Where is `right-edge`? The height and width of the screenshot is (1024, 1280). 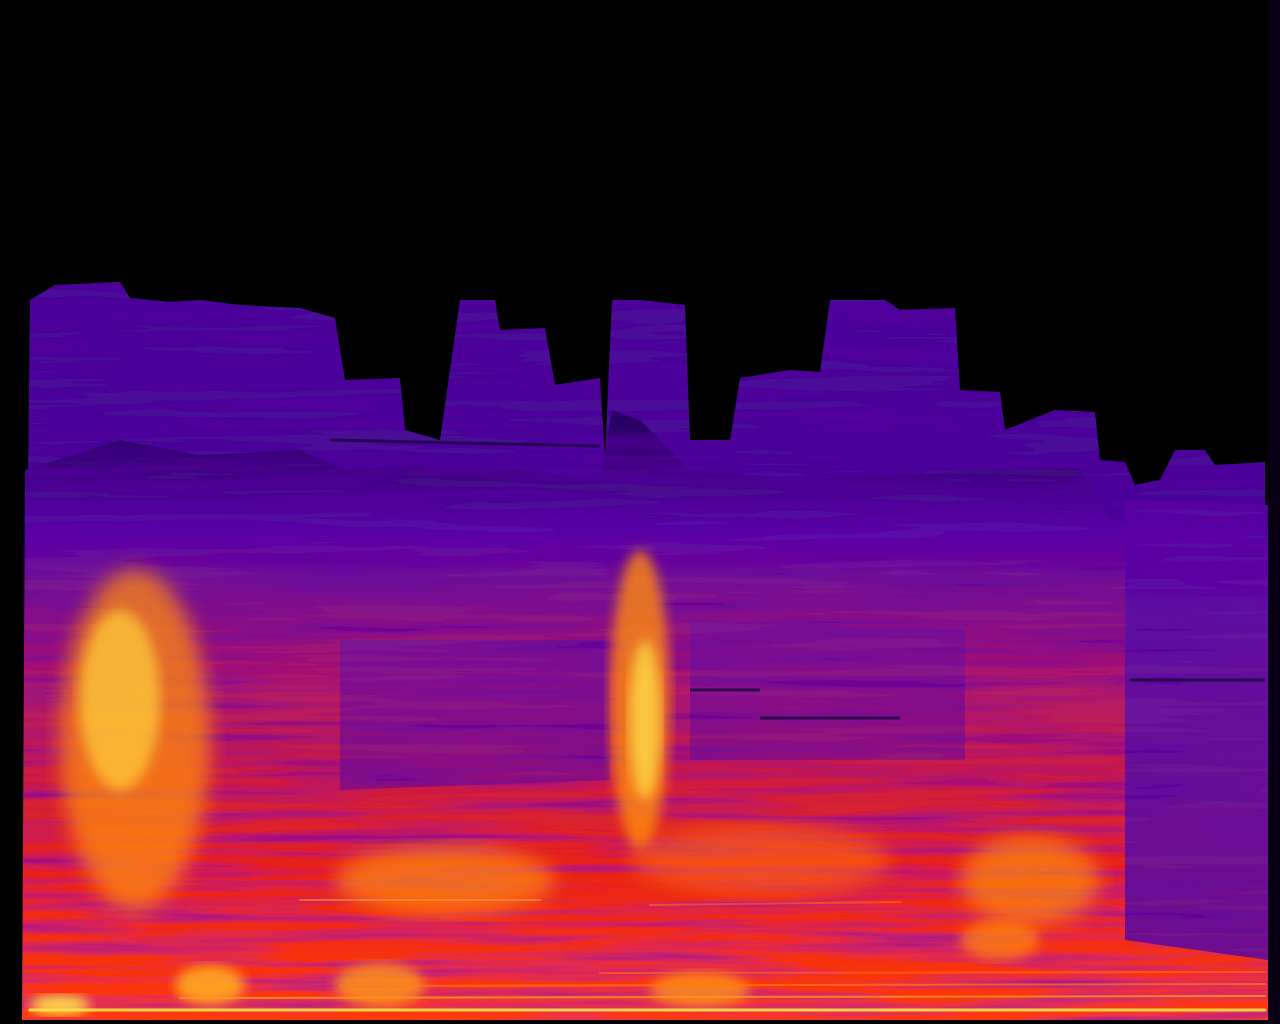 right-edge is located at coordinates (1274, 512).